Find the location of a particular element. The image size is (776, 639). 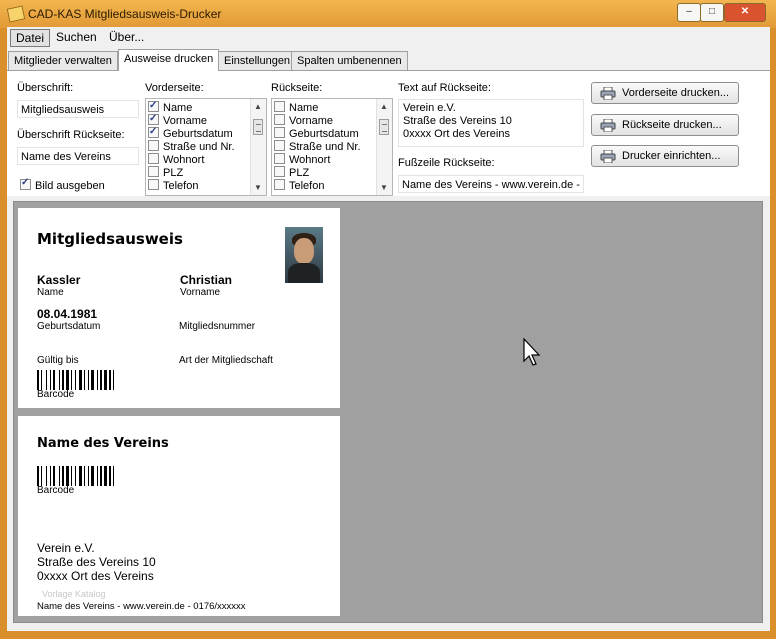

minimize-icon: – is located at coordinates (689, 12).